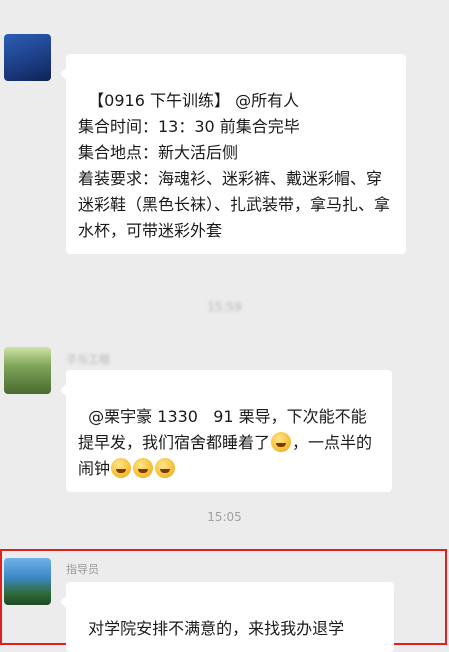 The height and width of the screenshot is (652, 449). Describe the element at coordinates (227, 617) in the screenshot. I see `message-bubble-3: 对学院安排不满意的，来找我办退学` at that location.